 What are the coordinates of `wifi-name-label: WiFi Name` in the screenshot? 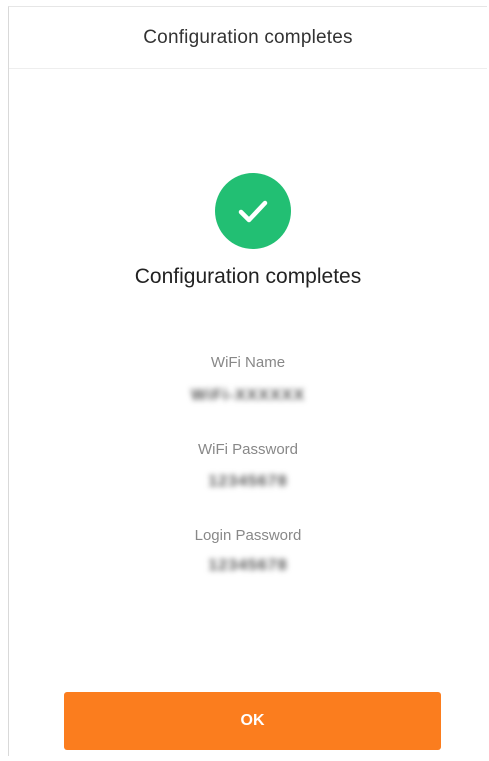 It's located at (248, 362).